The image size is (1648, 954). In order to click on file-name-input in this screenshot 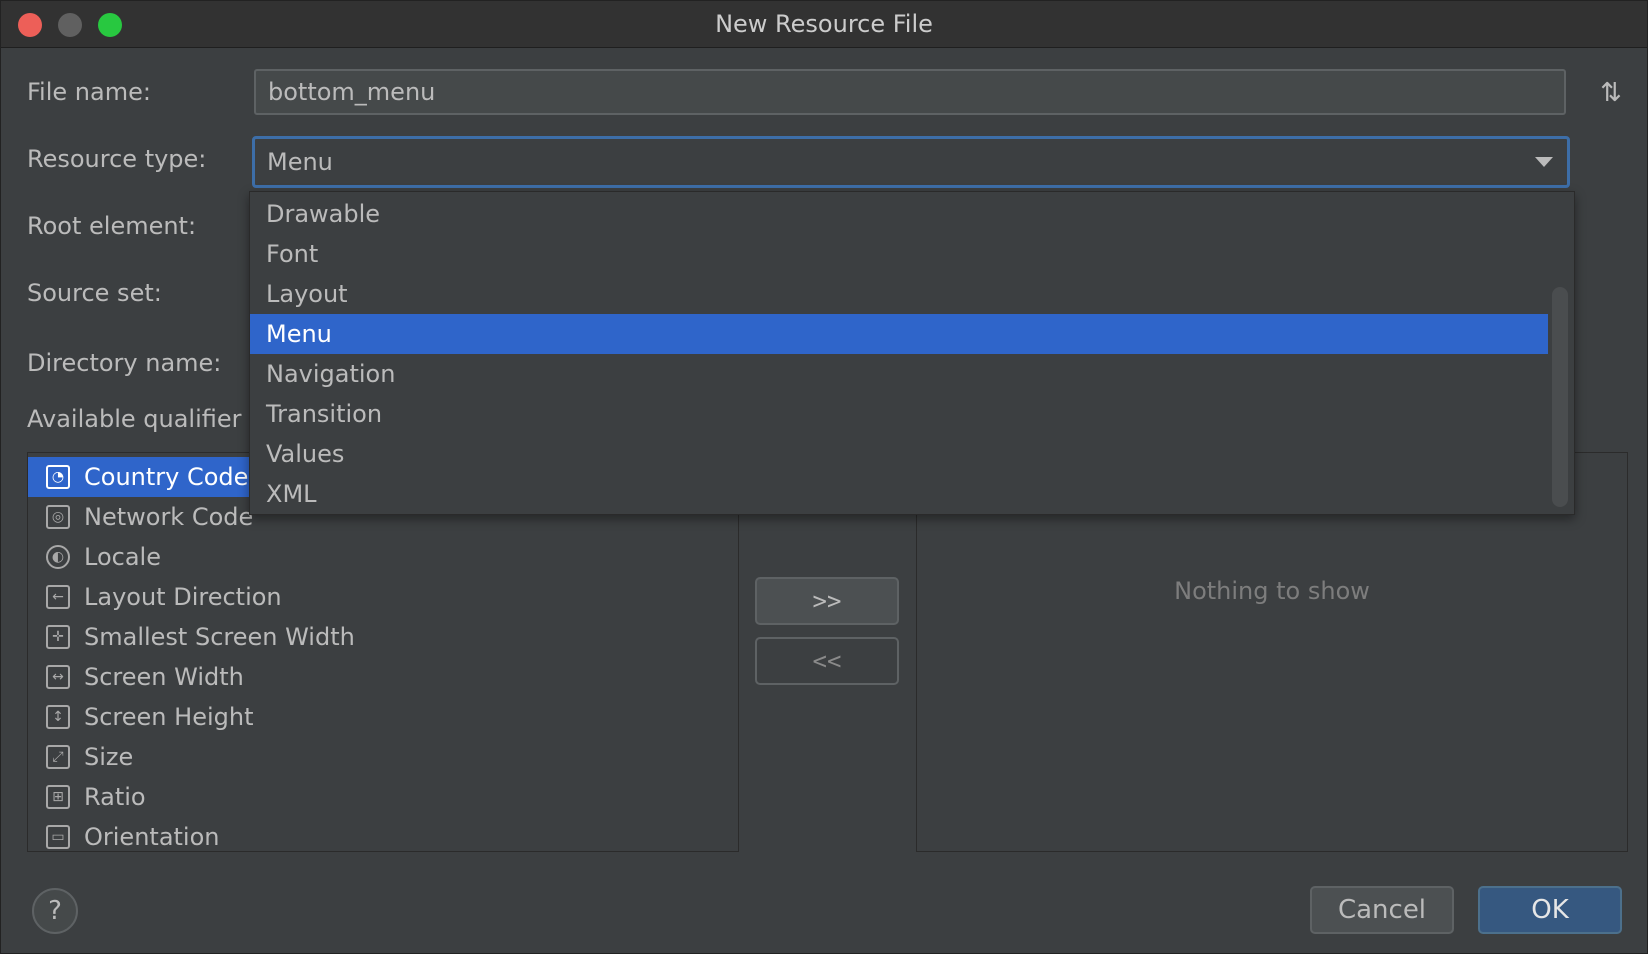, I will do `click(910, 92)`.